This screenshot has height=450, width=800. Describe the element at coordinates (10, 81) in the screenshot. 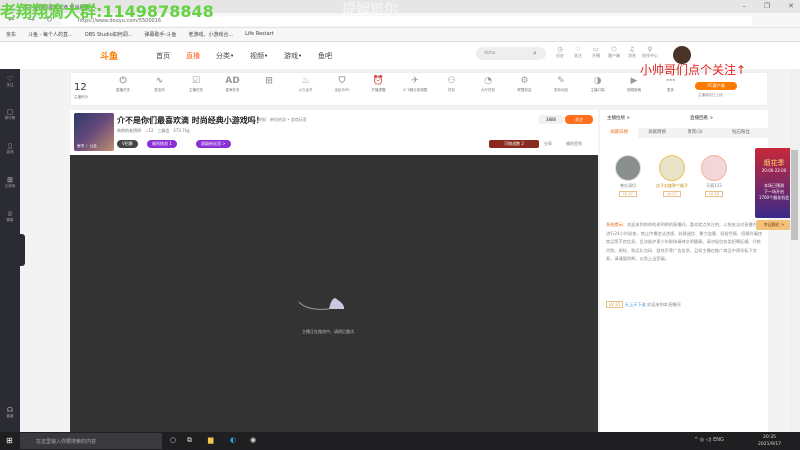

I see `sidebar-item-follow: ♡ 关注` at that location.